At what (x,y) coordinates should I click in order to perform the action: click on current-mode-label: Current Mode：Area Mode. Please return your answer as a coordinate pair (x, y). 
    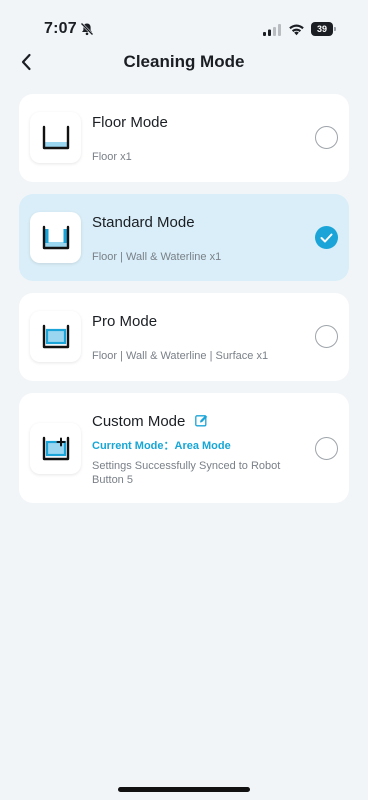
    Looking at the image, I should click on (161, 446).